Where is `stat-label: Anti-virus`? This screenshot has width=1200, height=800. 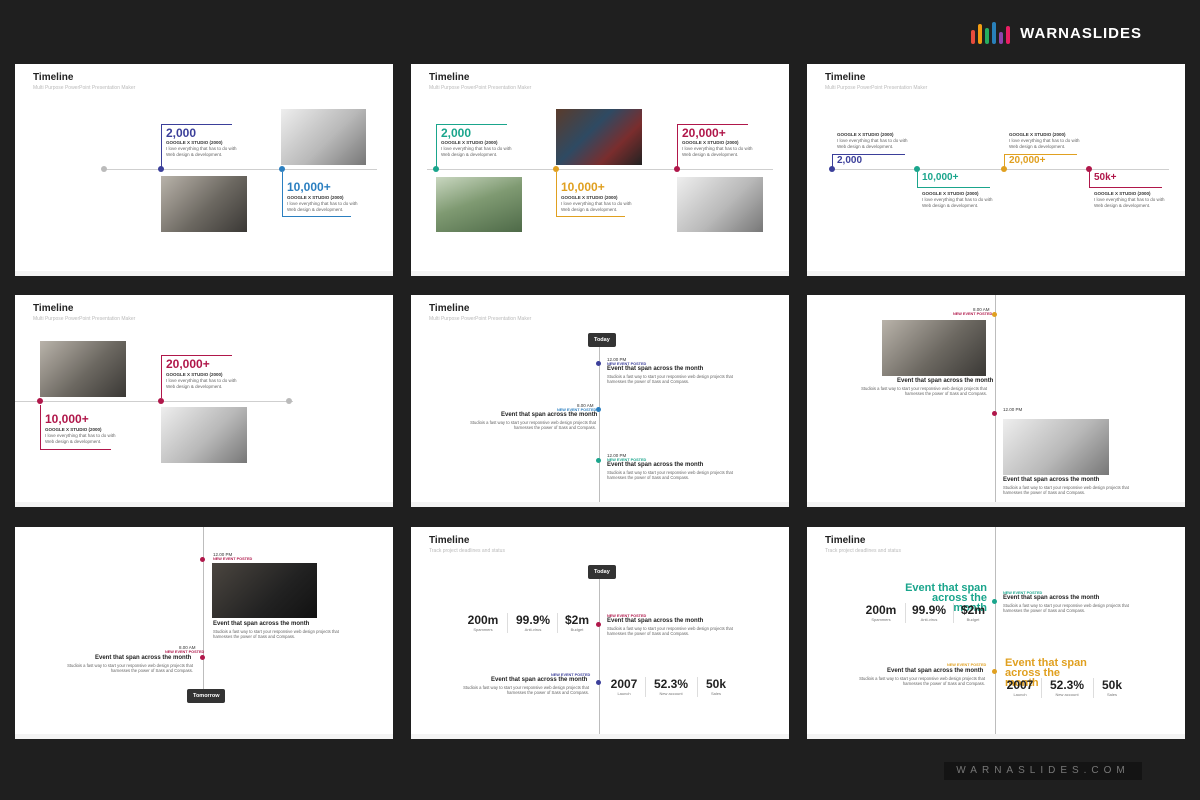
stat-label: Anti-virus is located at coordinates (929, 619).